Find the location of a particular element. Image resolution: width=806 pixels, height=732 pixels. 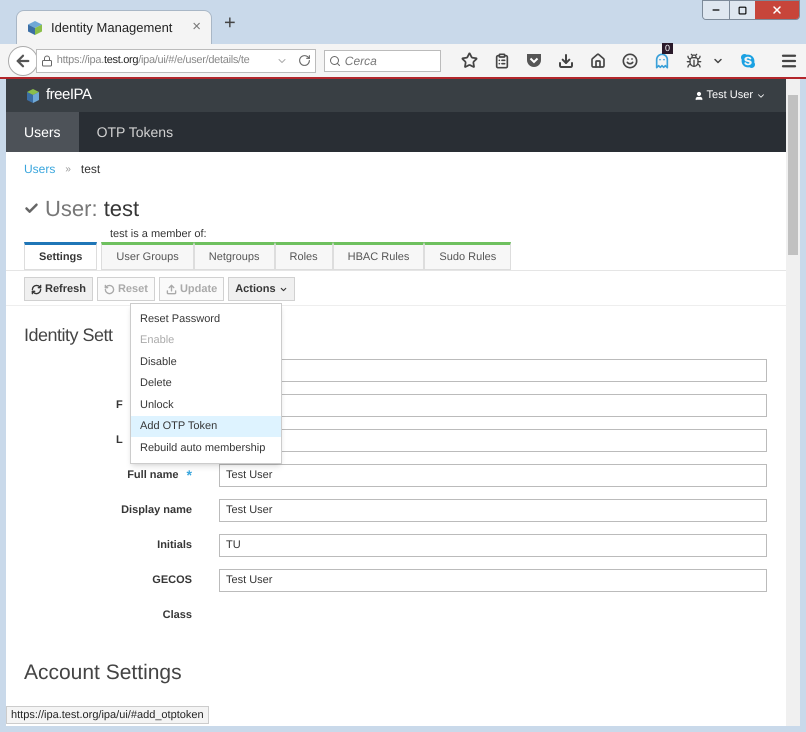

skype-icon is located at coordinates (748, 60).